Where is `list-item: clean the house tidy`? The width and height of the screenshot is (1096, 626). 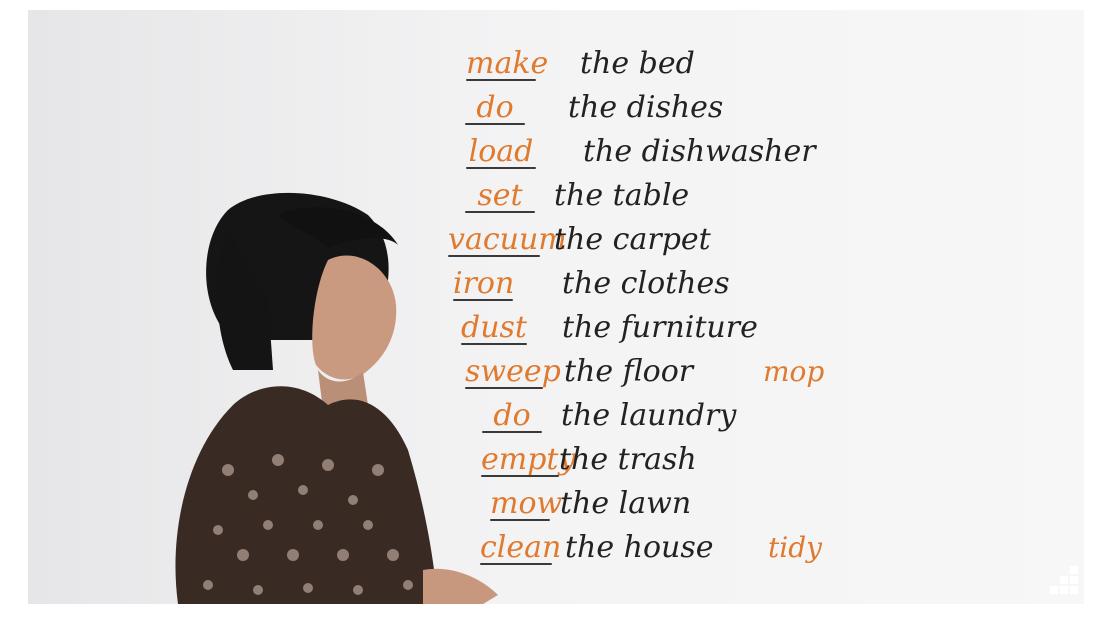
list-item: clean the house tidy is located at coordinates (556, 548).